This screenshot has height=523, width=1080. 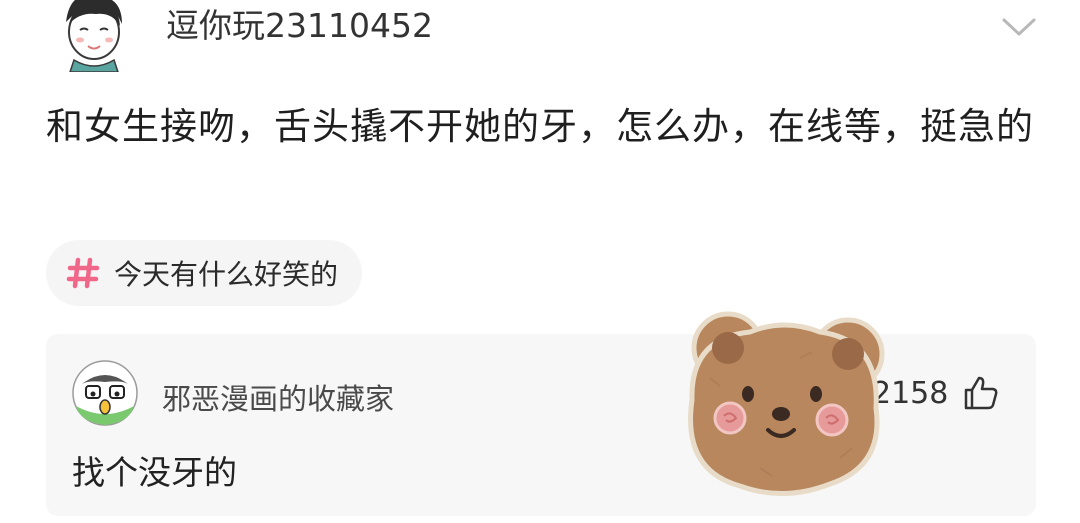 What do you see at coordinates (226, 274) in the screenshot?
I see `topic-label: 今天有什么好笑的` at bounding box center [226, 274].